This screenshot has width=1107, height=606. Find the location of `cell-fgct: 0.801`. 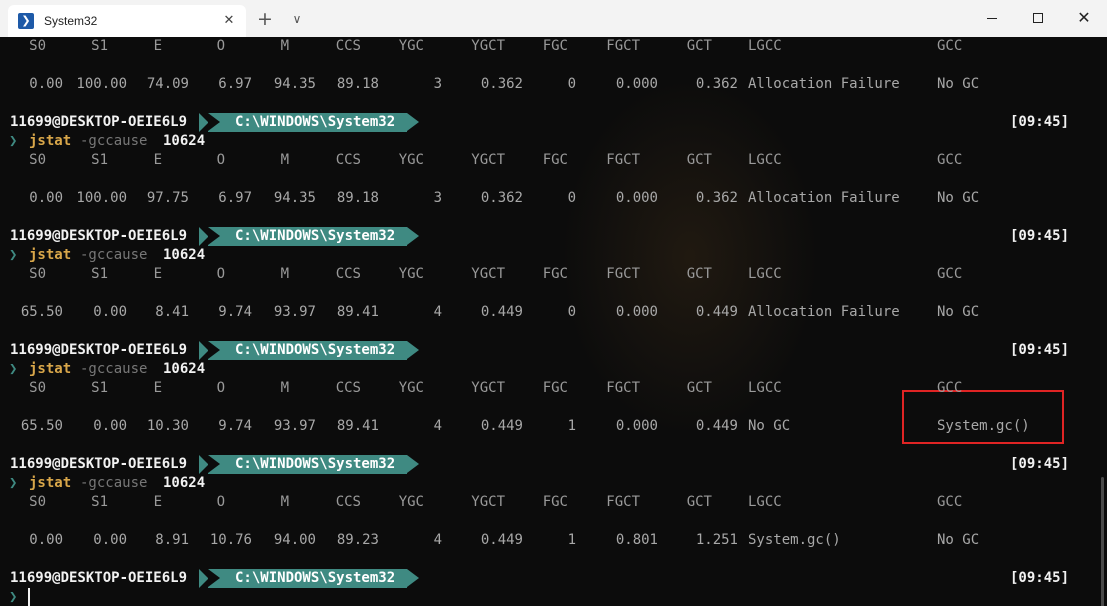

cell-fgct: 0.801 is located at coordinates (636, 540).